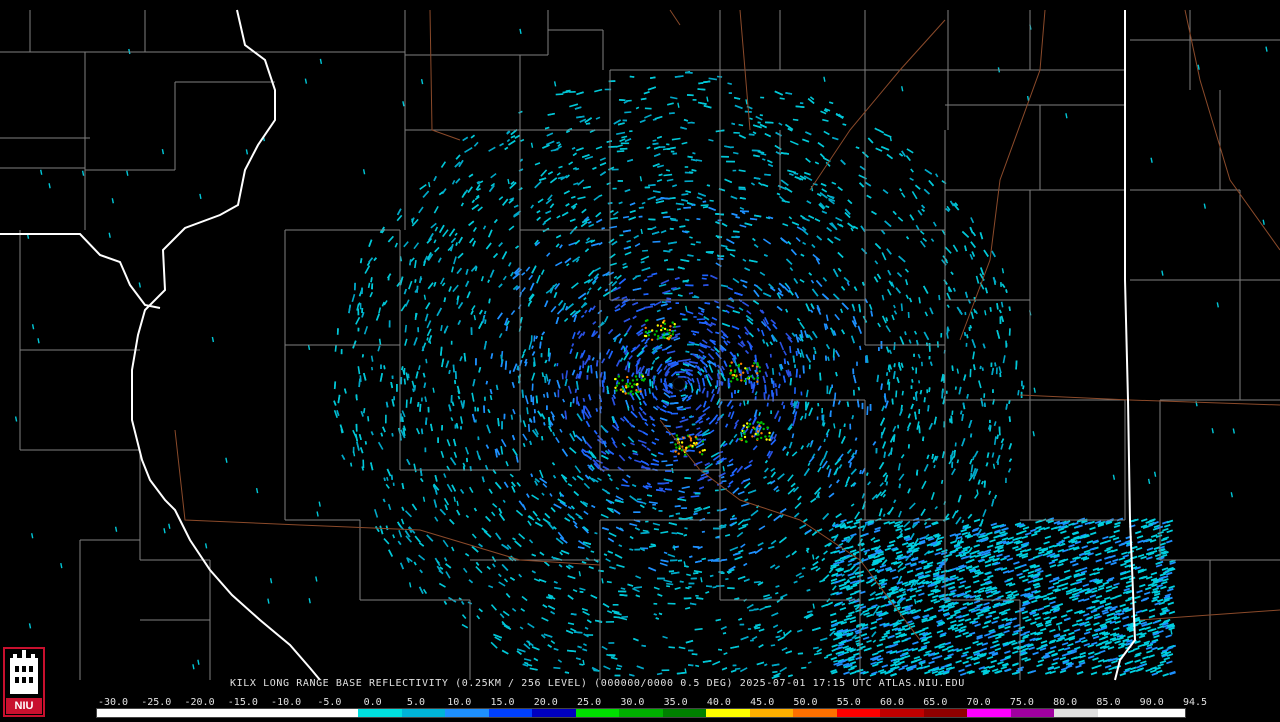 This screenshot has height=722, width=1280. I want to click on scale-label: -25.0, so click(156, 702).